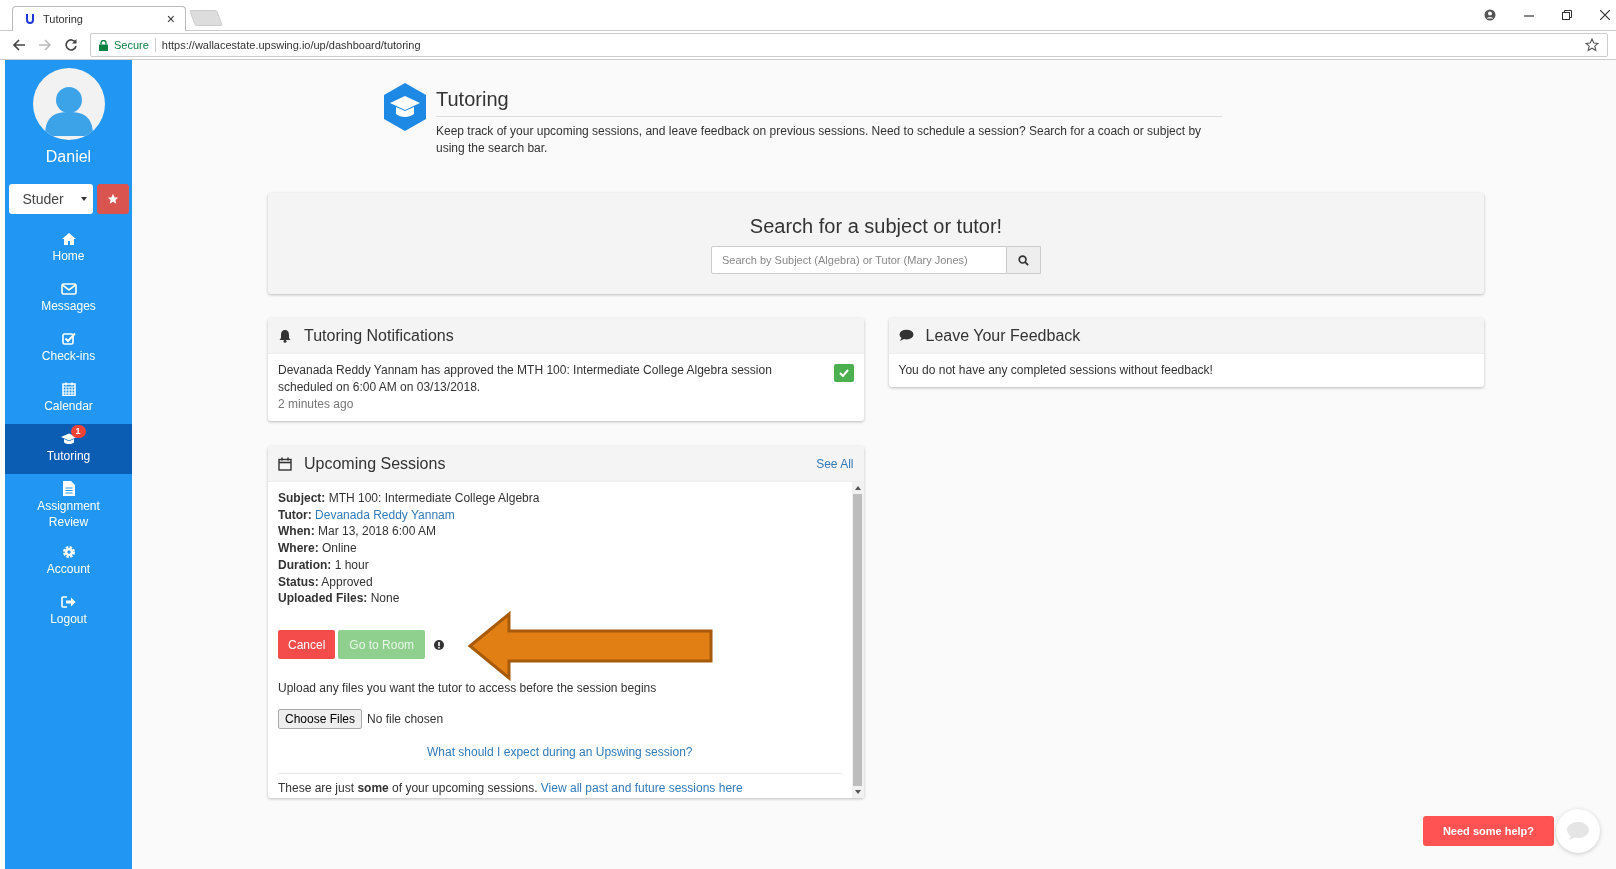 The image size is (1616, 869). What do you see at coordinates (307, 645) in the screenshot?
I see `cancel-button: Cancel` at bounding box center [307, 645].